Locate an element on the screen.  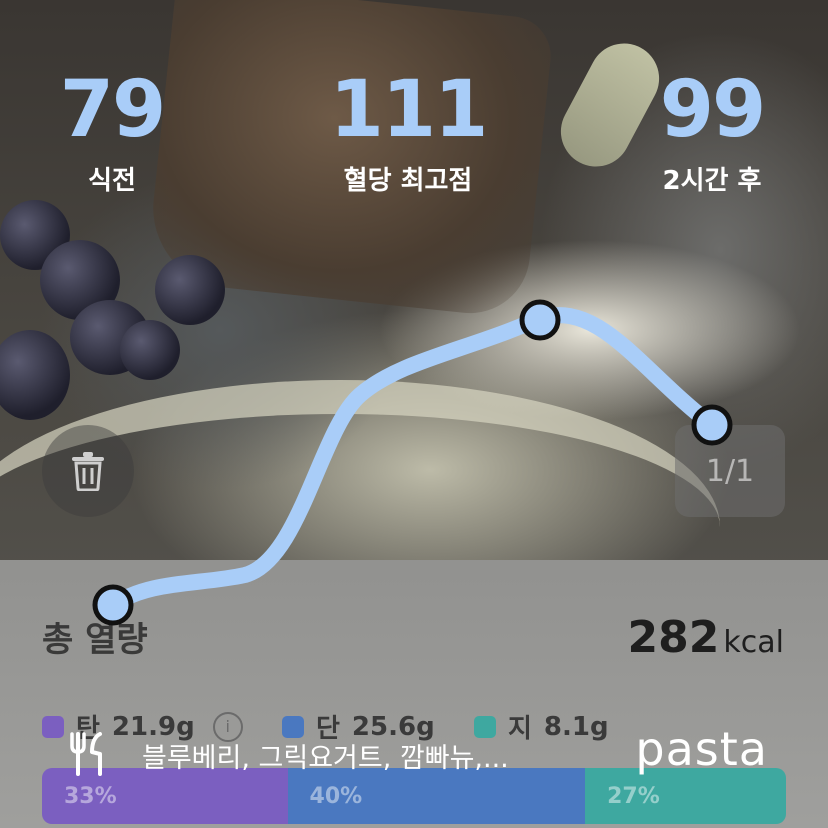
peak-point is located at coordinates (540, 320).